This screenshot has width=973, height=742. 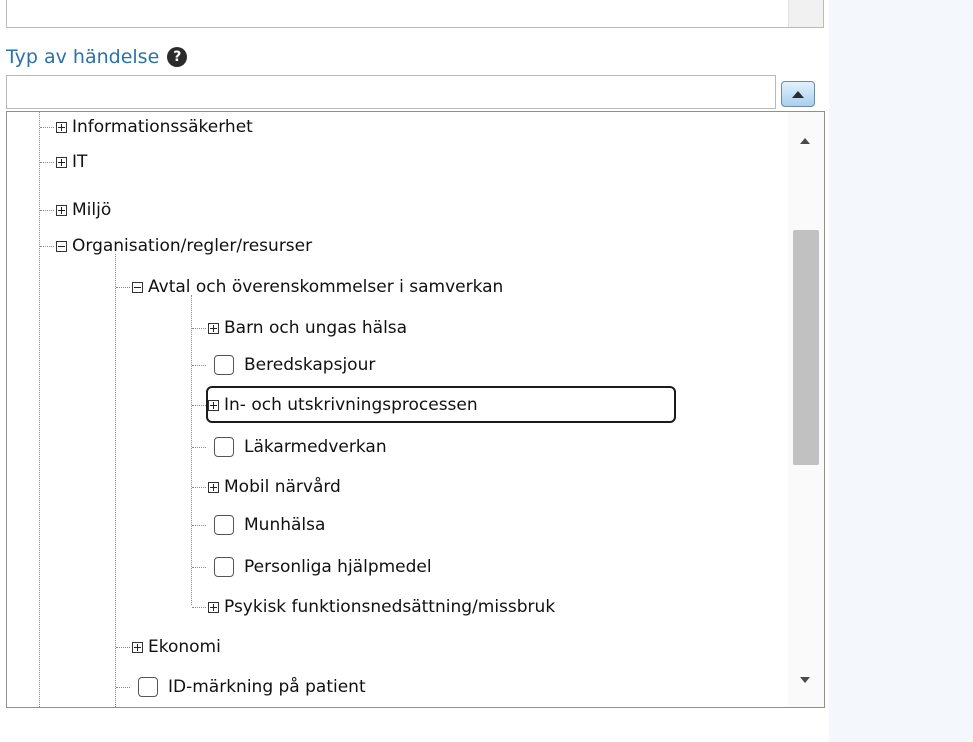 What do you see at coordinates (338, 567) in the screenshot?
I see `tree-item-label: Personliga hjälpmedel` at bounding box center [338, 567].